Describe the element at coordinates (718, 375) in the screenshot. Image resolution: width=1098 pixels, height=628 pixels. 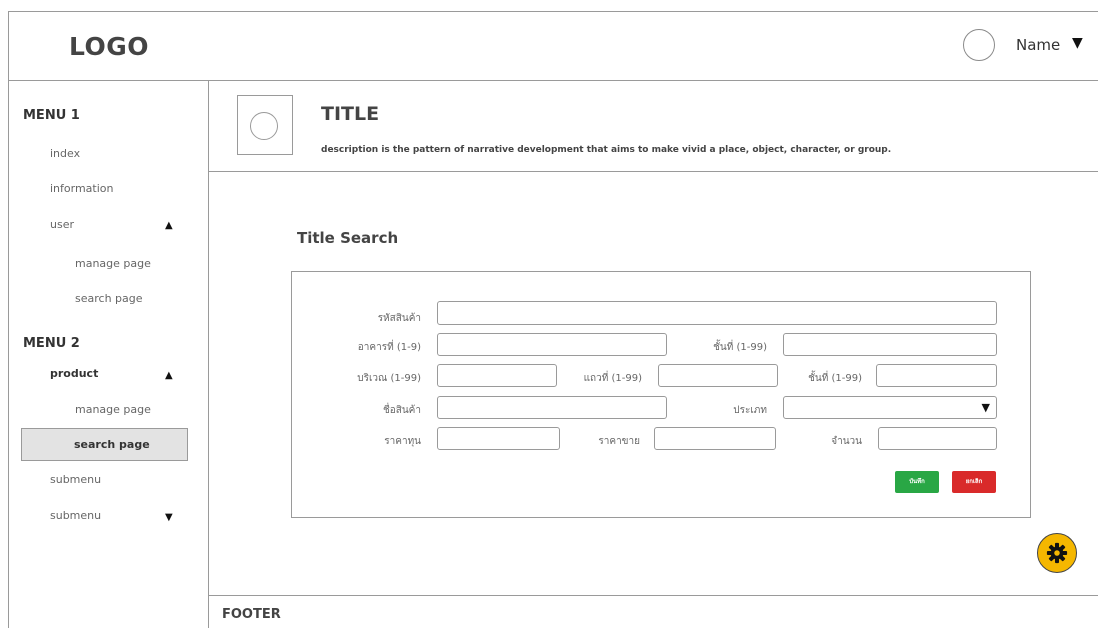
I see `row-input` at that location.